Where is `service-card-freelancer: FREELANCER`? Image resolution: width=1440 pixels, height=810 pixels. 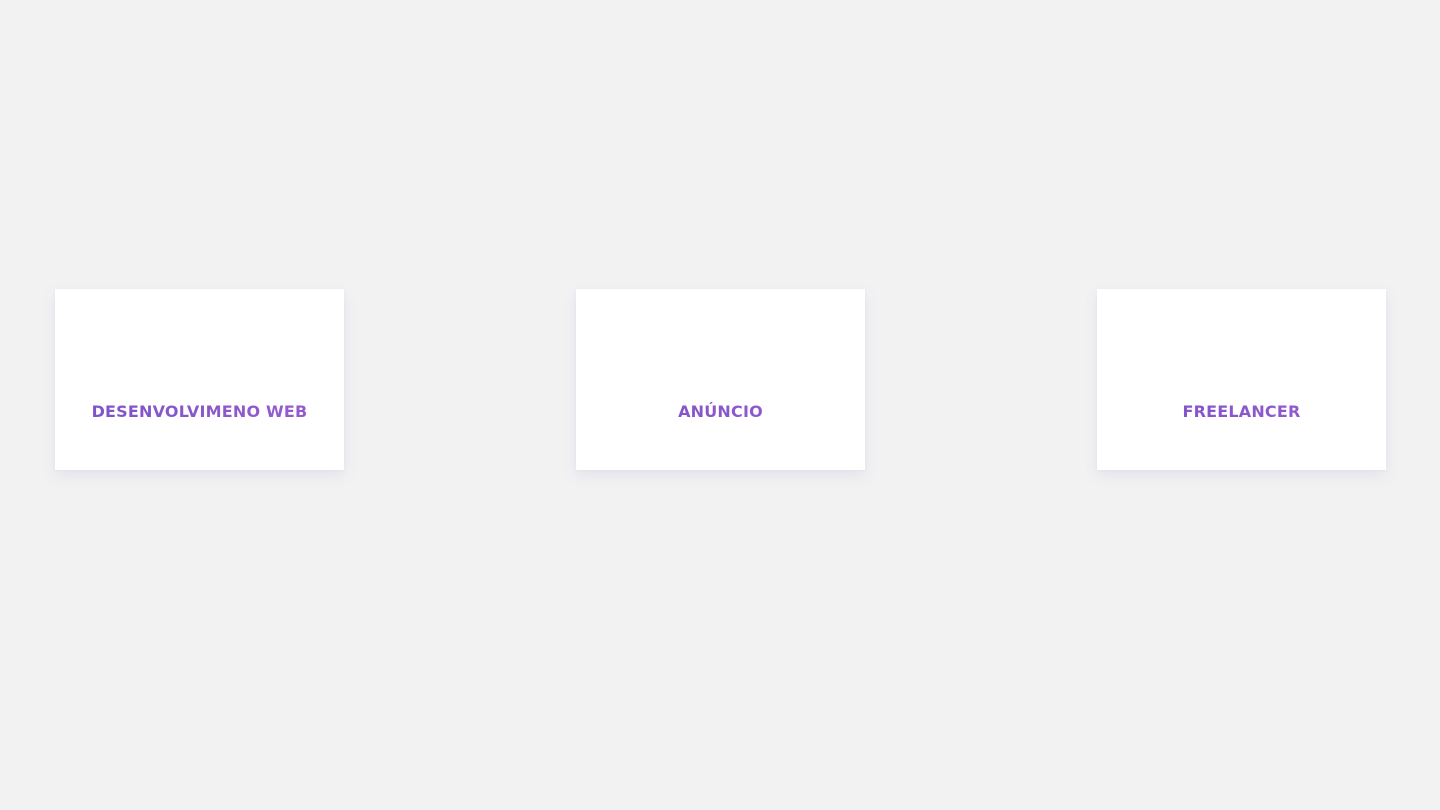 service-card-freelancer: FREELANCER is located at coordinates (1241, 379).